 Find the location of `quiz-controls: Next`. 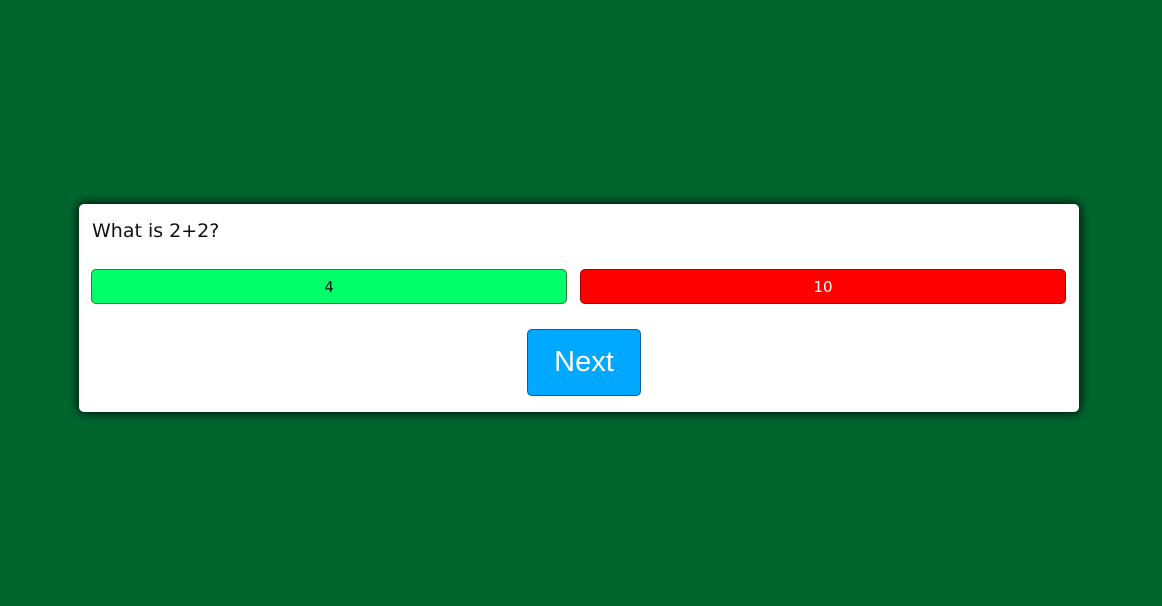

quiz-controls: Next is located at coordinates (579, 362).